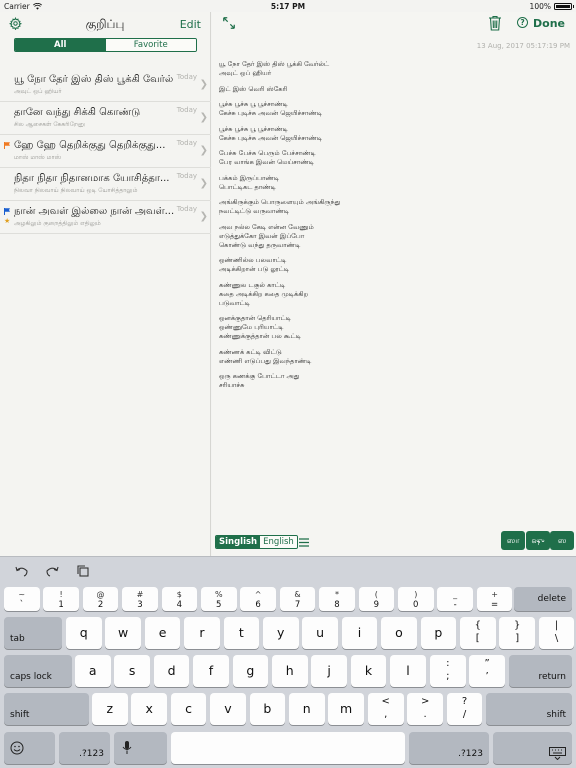  I want to click on key-2: @2, so click(100, 599).